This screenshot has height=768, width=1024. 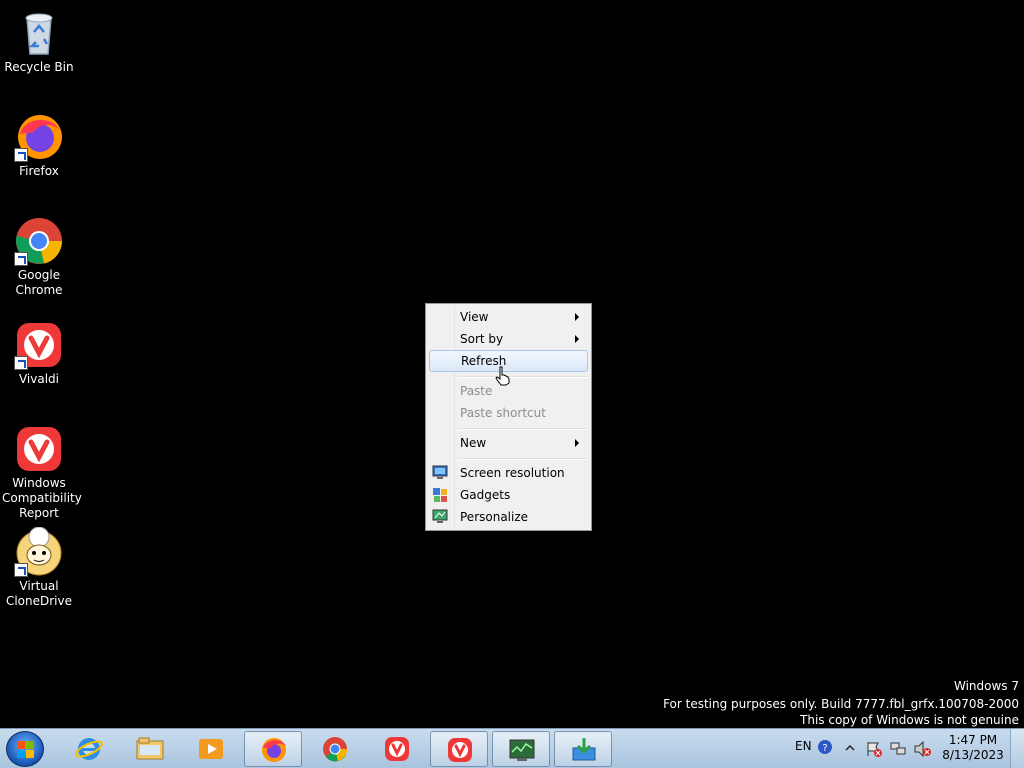 What do you see at coordinates (39, 379) in the screenshot?
I see `desktop-icon-label: Vivaldi` at bounding box center [39, 379].